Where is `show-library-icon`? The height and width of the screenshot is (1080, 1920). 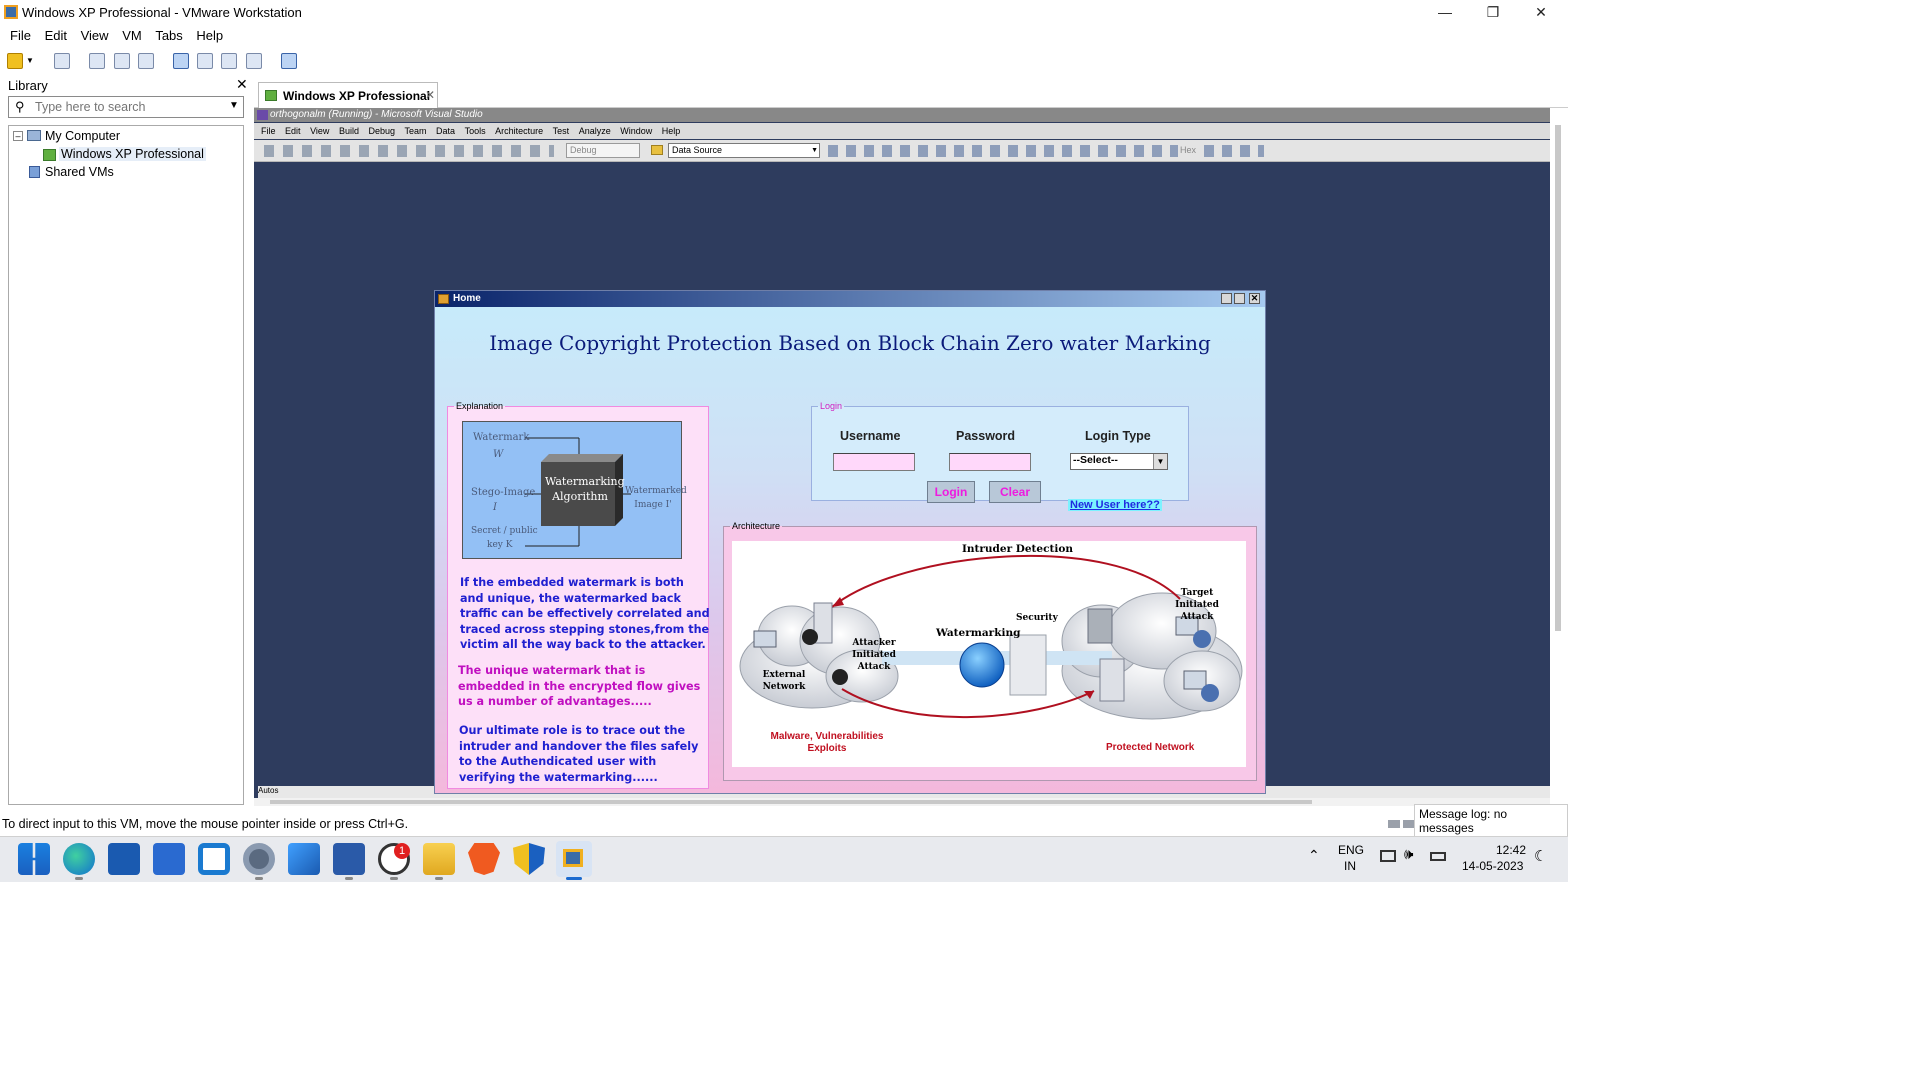 show-library-icon is located at coordinates (181, 61).